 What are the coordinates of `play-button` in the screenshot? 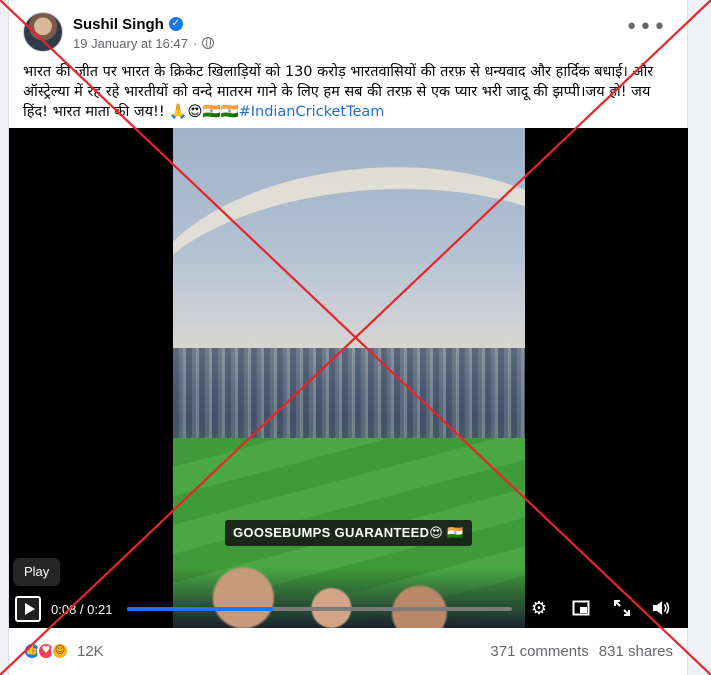 It's located at (28, 609).